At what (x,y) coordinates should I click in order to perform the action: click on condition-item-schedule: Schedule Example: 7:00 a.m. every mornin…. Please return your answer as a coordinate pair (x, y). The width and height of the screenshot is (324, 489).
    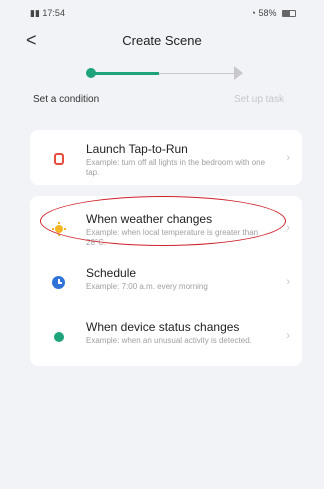
    Looking at the image, I should click on (166, 282).